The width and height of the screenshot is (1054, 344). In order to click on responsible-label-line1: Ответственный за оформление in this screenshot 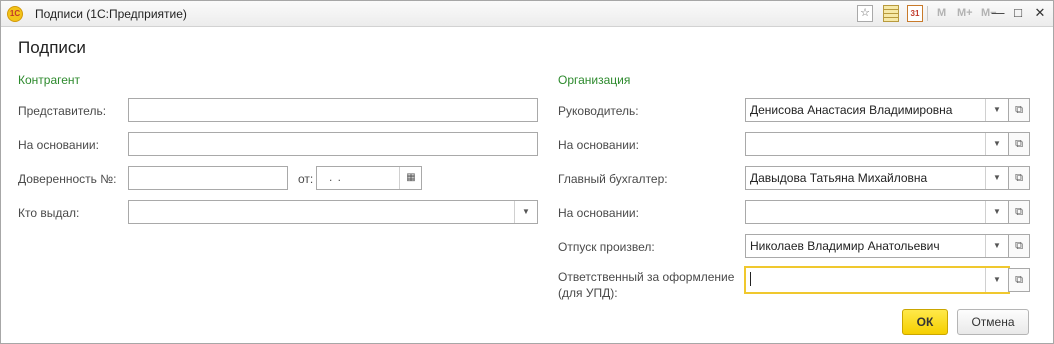, I will do `click(646, 277)`.